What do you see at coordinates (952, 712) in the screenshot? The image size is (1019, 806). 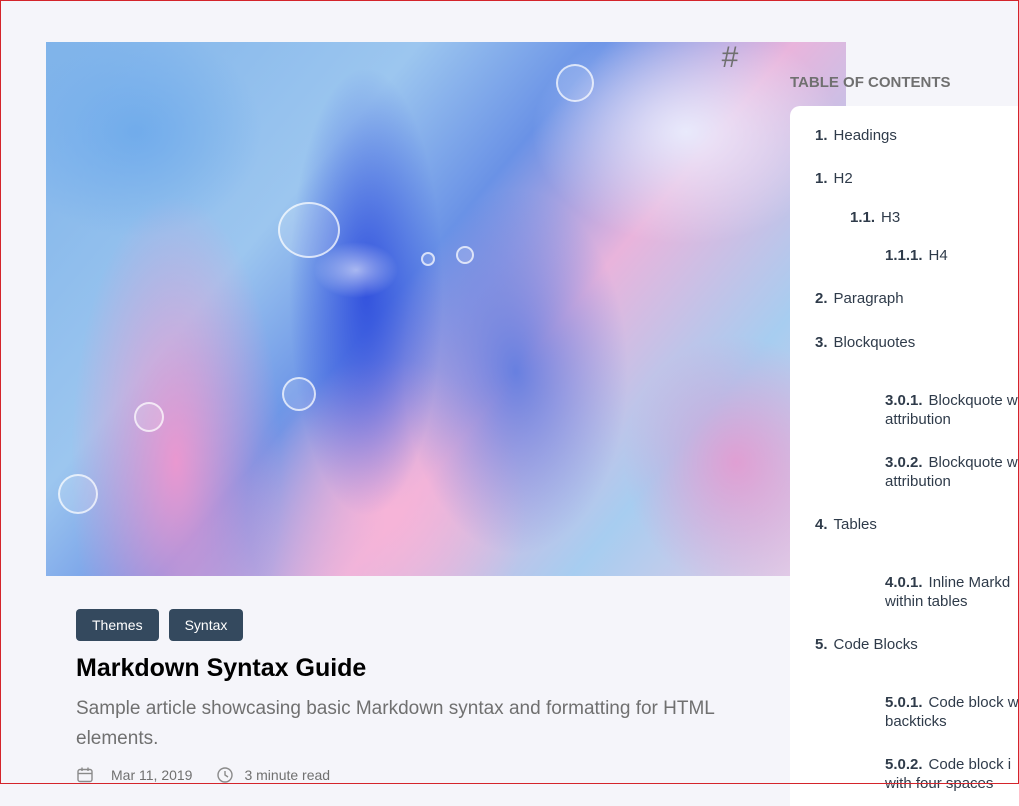 I see `toc-link-code-backticks: 5.0.1. Code block w backticks` at bounding box center [952, 712].